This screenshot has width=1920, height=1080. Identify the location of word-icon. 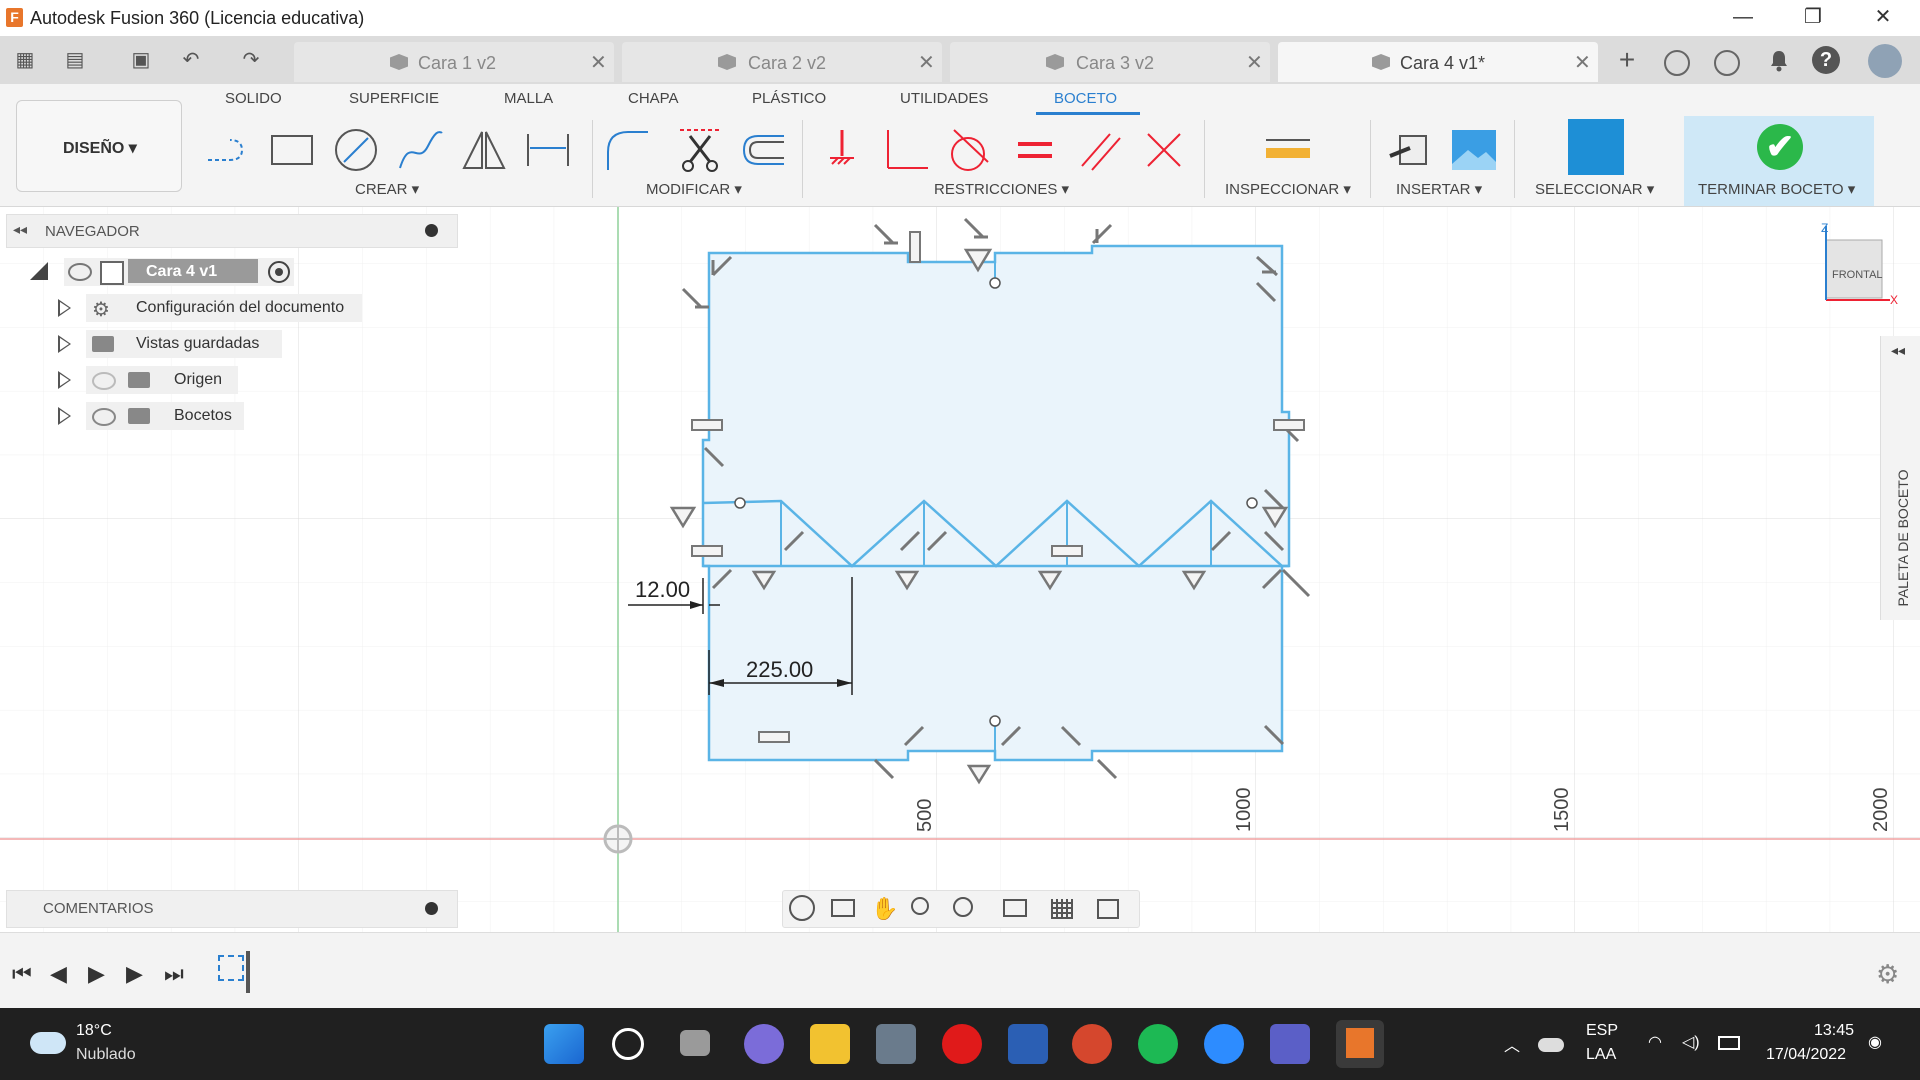
(1028, 1044).